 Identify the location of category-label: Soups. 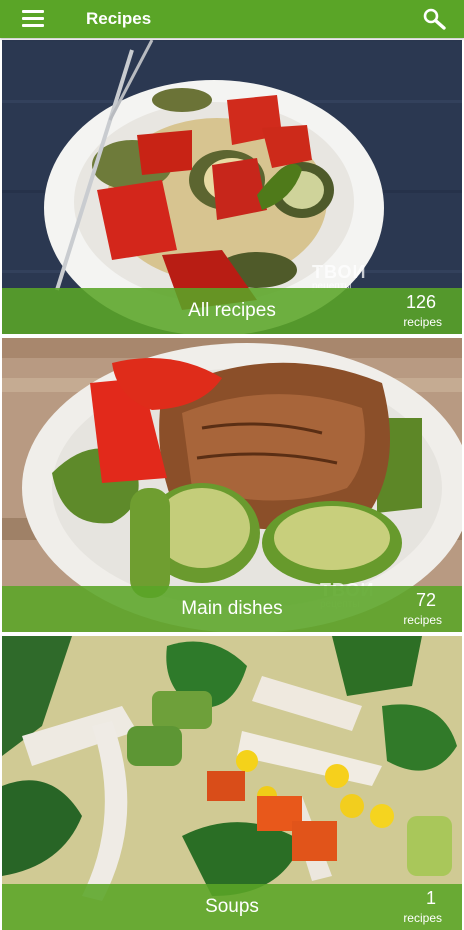
(232, 906).